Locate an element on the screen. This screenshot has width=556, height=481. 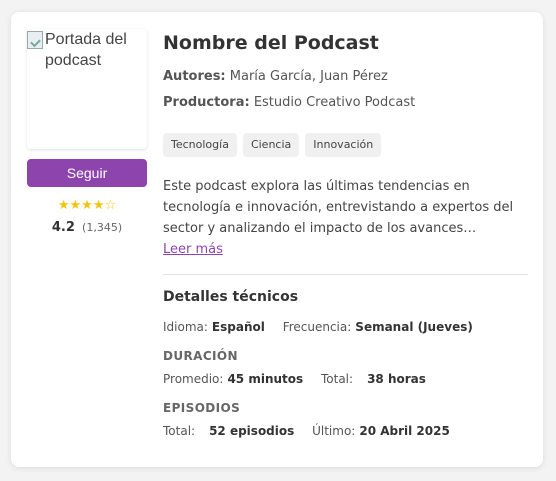
podcast-title: Nombre del Podcast is located at coordinates (271, 43).